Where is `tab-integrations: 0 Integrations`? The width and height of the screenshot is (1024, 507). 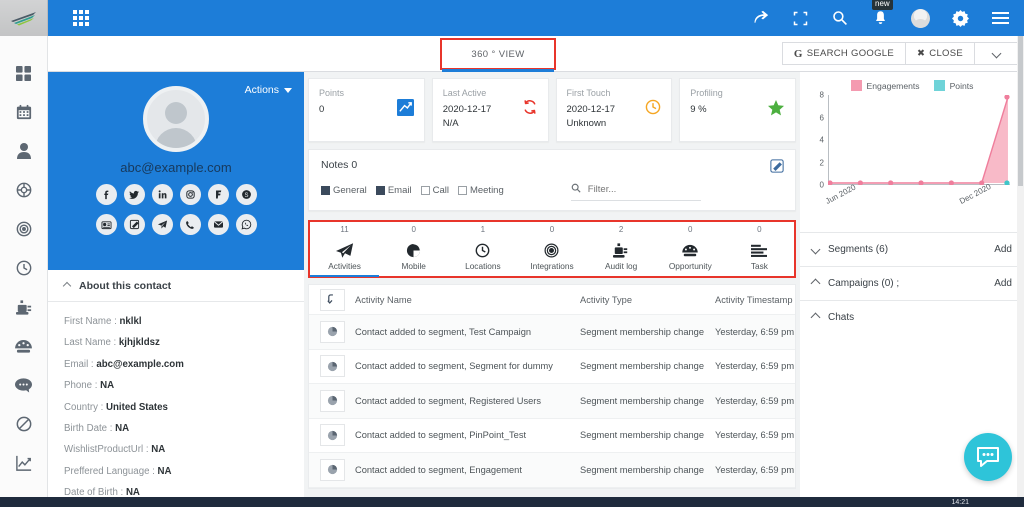 tab-integrations: 0 Integrations is located at coordinates (551, 249).